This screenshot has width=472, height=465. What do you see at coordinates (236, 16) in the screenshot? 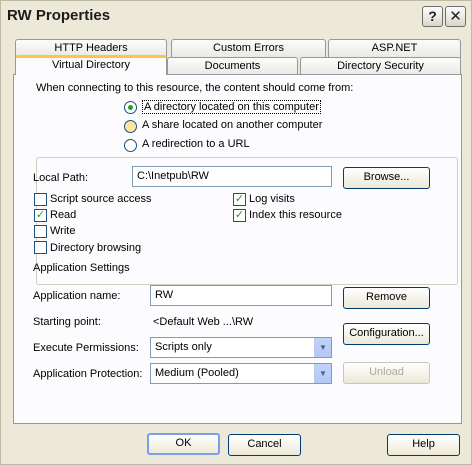
I see `title-bar: RW Properties ? ✕` at bounding box center [236, 16].